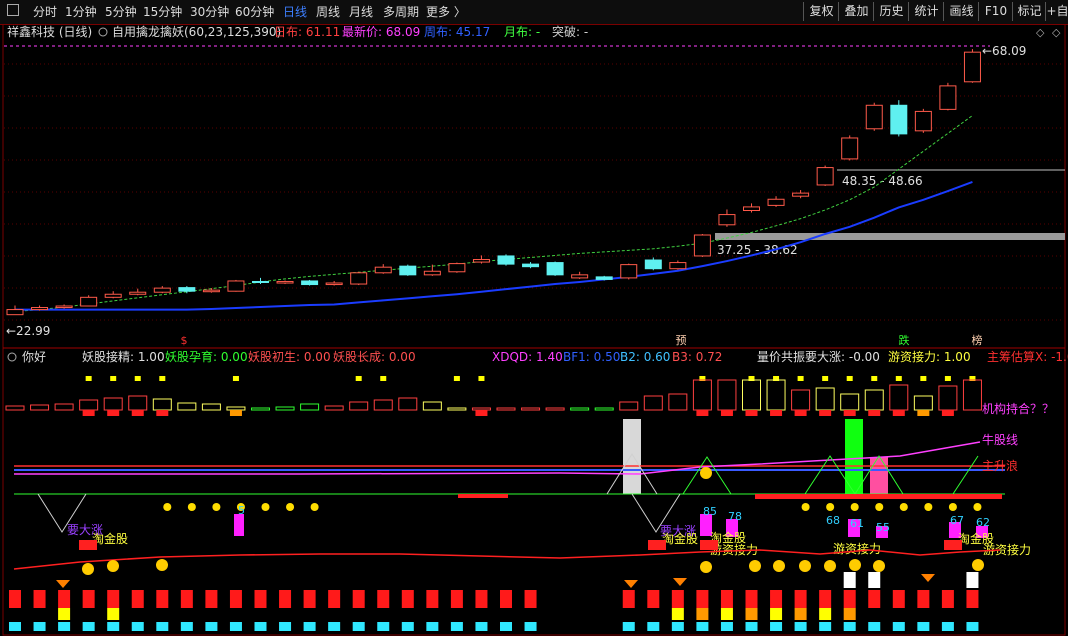 The width and height of the screenshot is (1068, 636). Describe the element at coordinates (856, 11) in the screenshot. I see `toolbar-button-1: 叠加` at that location.